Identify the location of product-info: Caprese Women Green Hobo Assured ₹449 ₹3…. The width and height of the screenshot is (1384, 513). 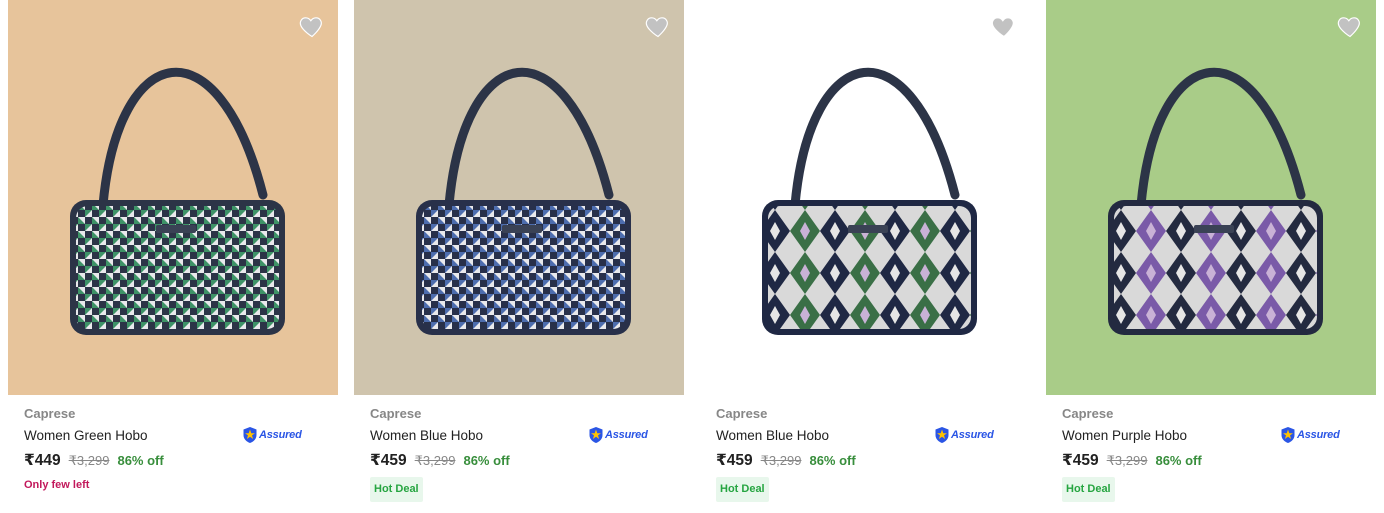
(174, 449).